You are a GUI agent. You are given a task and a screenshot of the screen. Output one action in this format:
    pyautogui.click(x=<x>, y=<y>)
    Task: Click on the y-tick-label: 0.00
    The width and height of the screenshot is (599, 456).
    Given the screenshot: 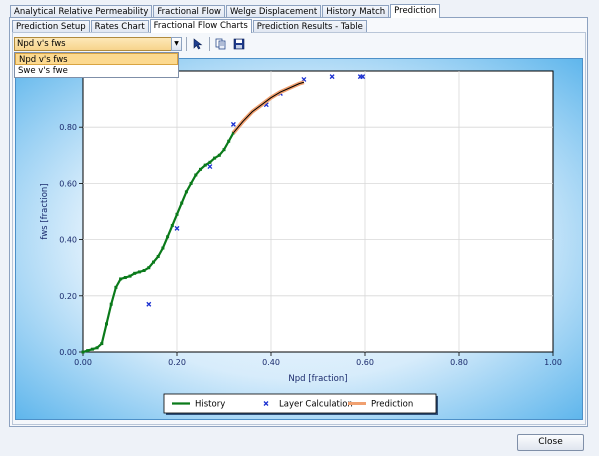 What is the action you would take?
    pyautogui.click(x=68, y=352)
    